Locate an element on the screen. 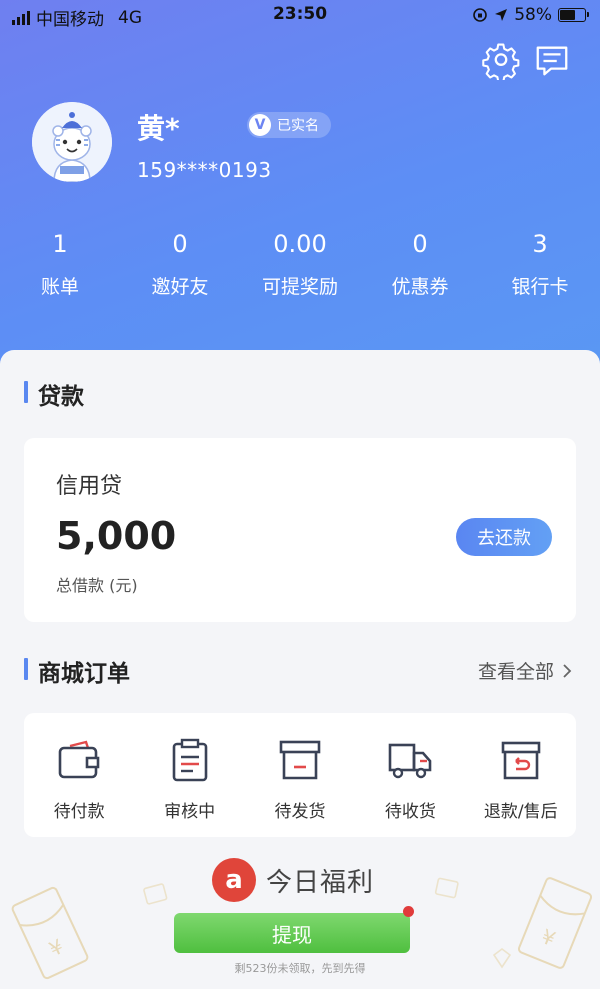  stat-rewards: 0.00 可提奖励 is located at coordinates (300, 262).